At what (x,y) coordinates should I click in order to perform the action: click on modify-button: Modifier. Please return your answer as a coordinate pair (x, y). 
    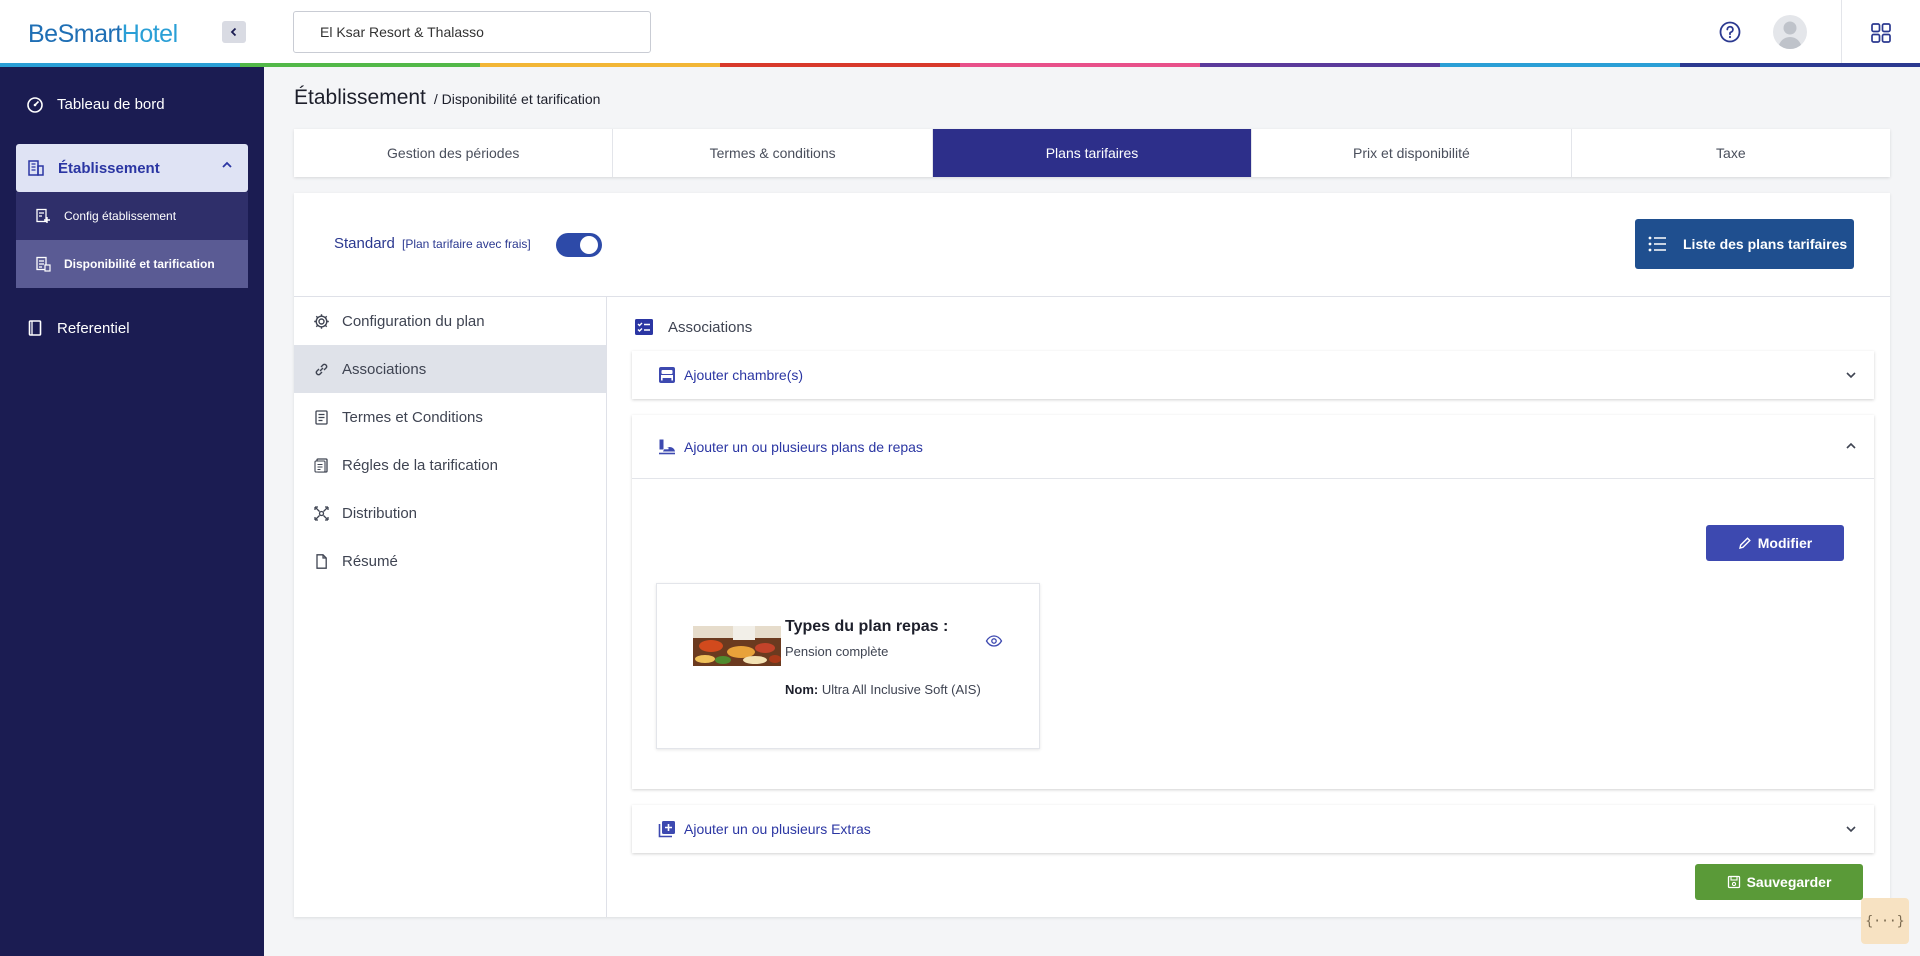
    Looking at the image, I should click on (1775, 543).